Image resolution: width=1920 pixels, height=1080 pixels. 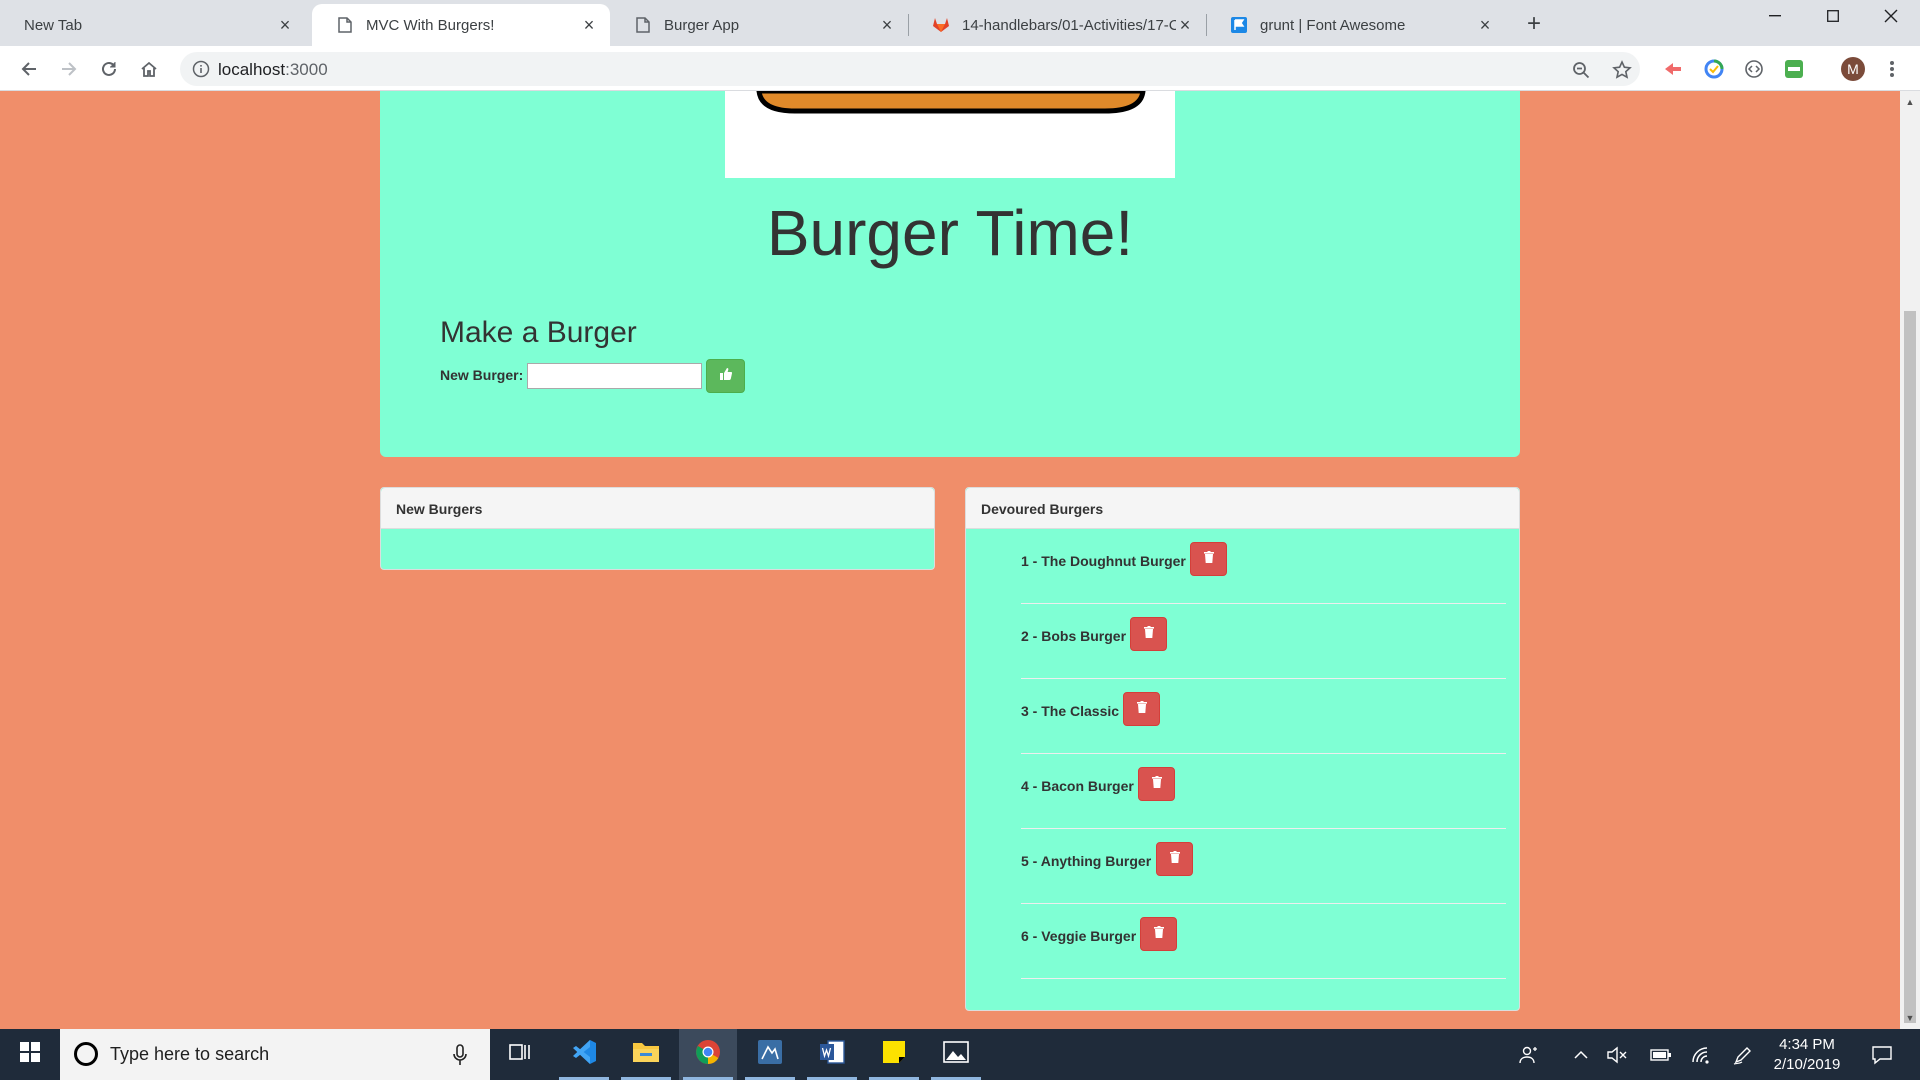 I want to click on list-item: 1 - The Doughnut Burger, so click(x=1263, y=566).